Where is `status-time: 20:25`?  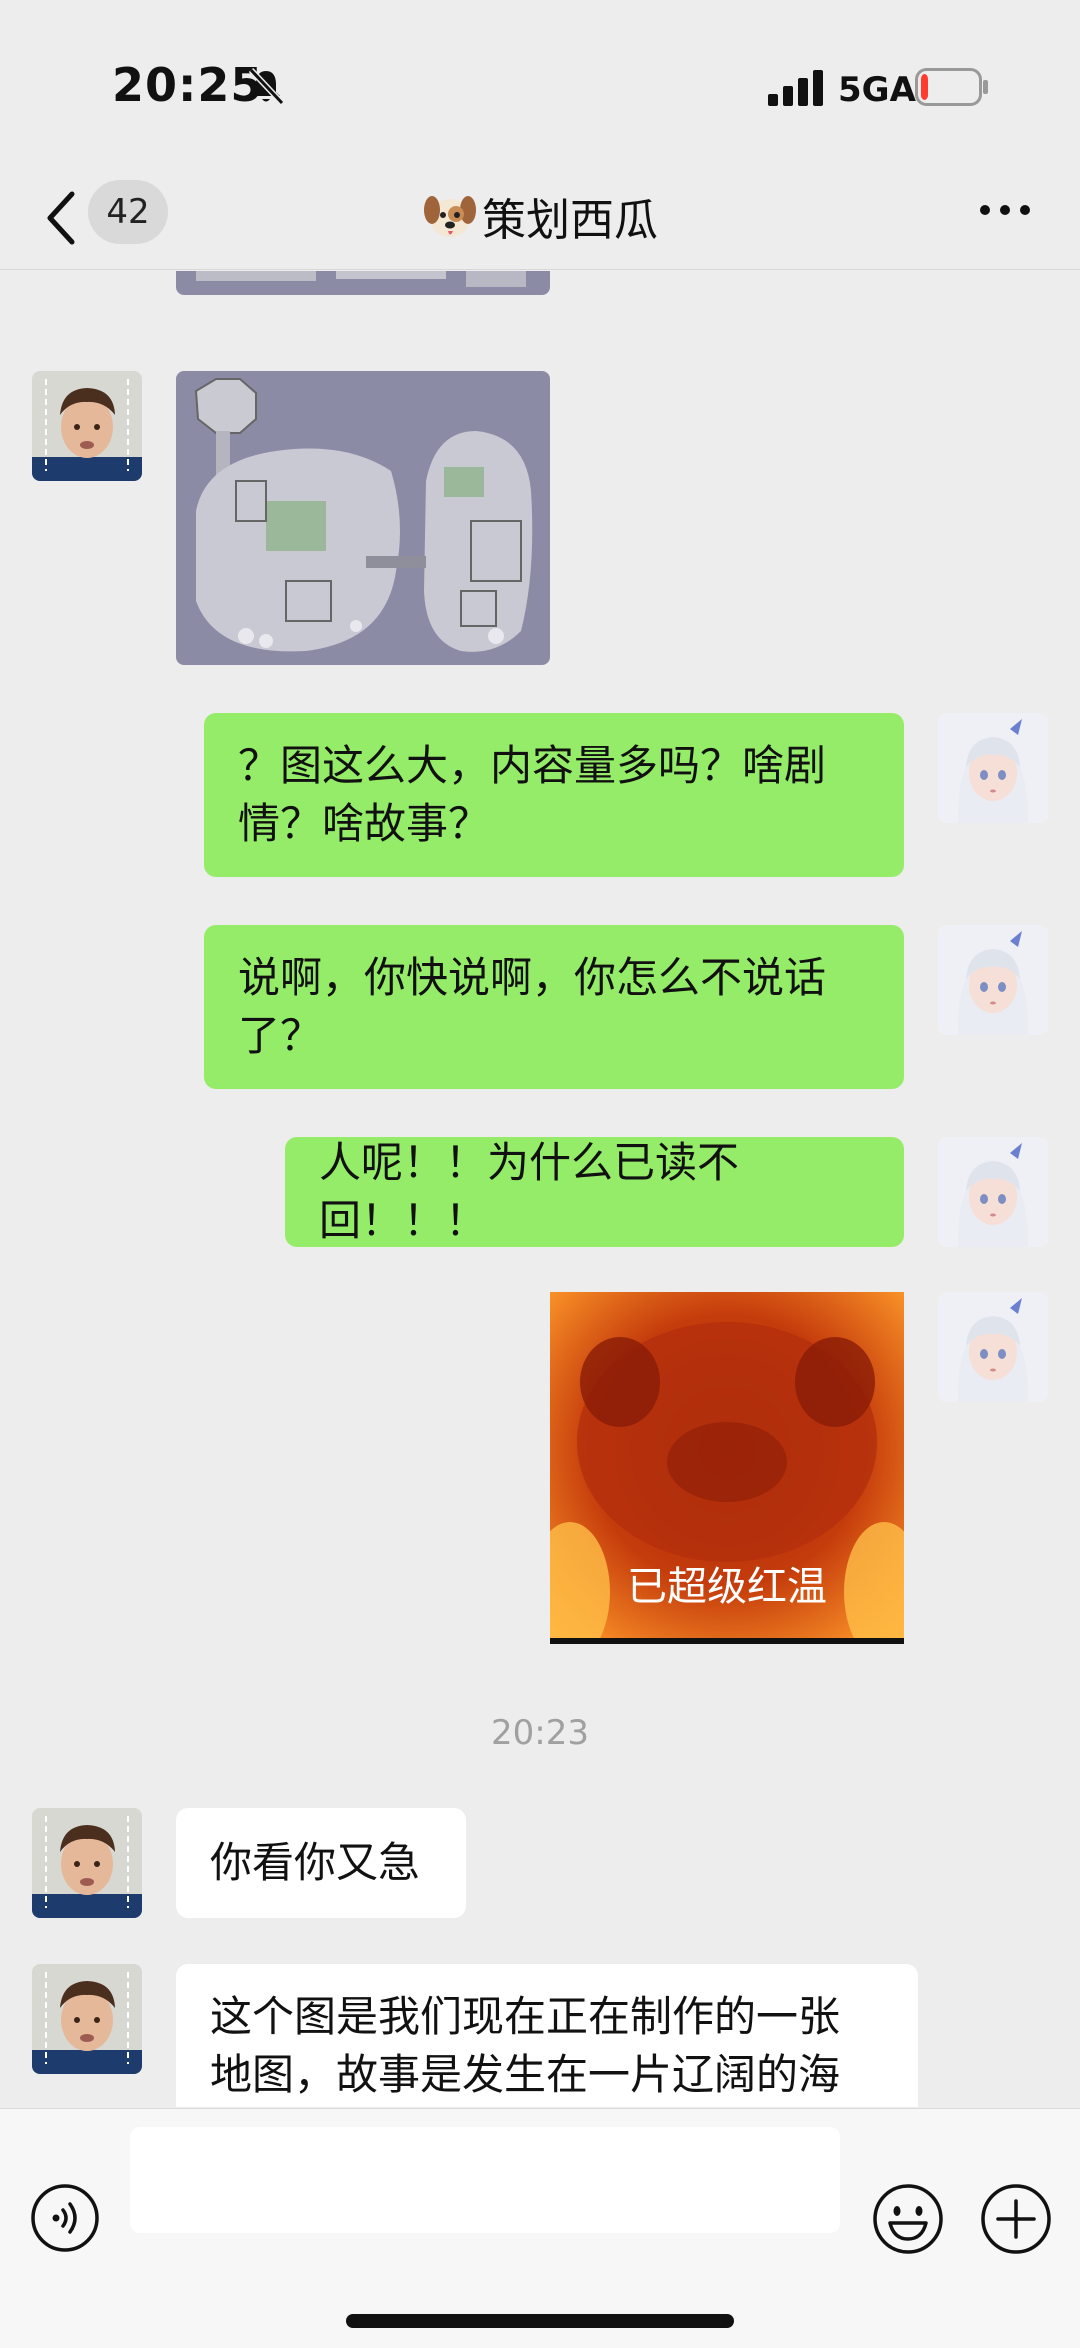 status-time: 20:25 is located at coordinates (188, 85).